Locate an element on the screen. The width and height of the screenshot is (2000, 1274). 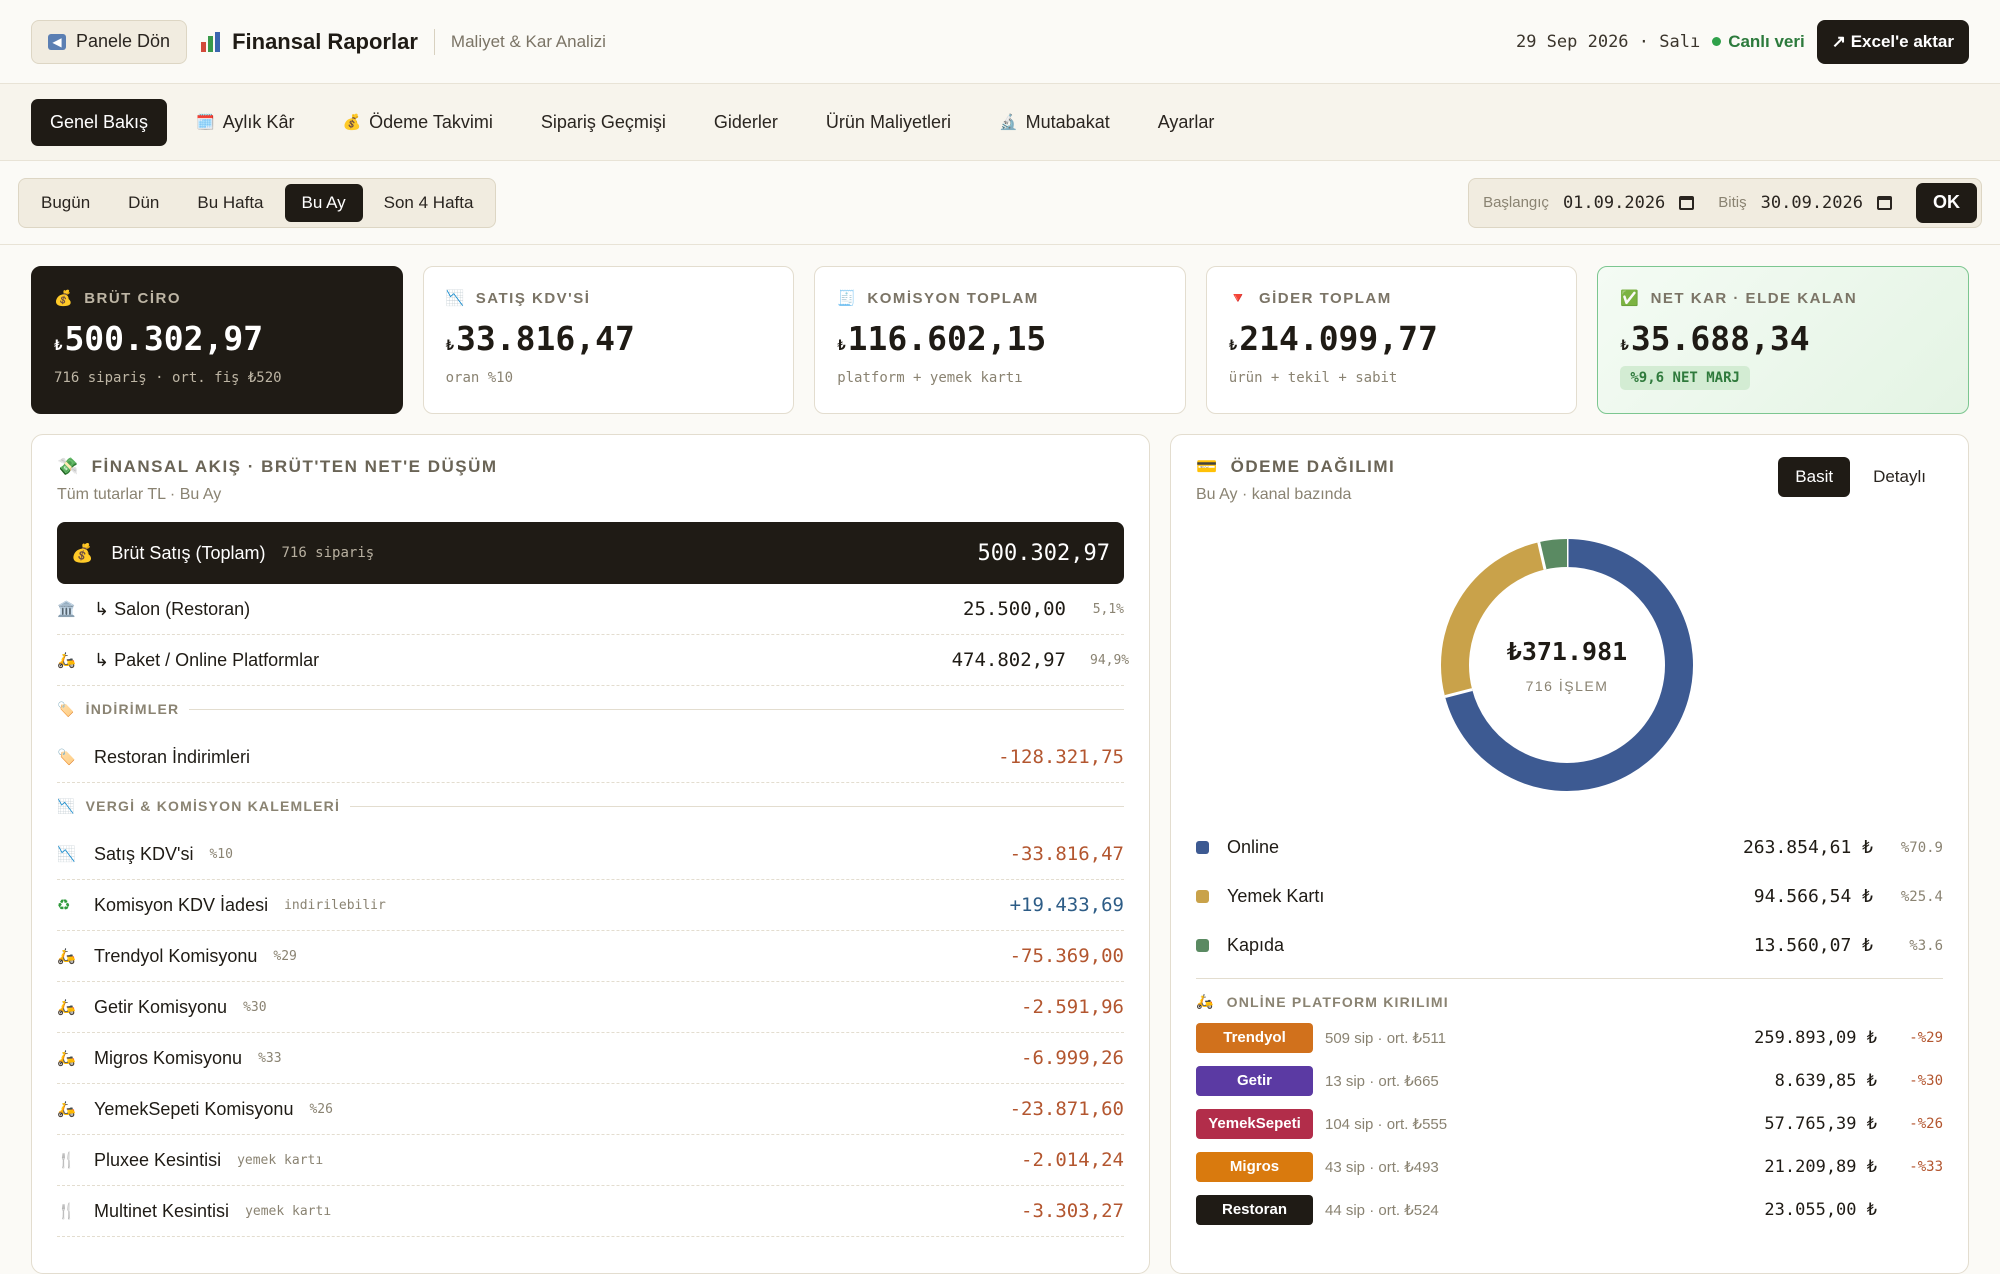
platform-value: 259.893,09 ₺ is located at coordinates (1815, 1037).